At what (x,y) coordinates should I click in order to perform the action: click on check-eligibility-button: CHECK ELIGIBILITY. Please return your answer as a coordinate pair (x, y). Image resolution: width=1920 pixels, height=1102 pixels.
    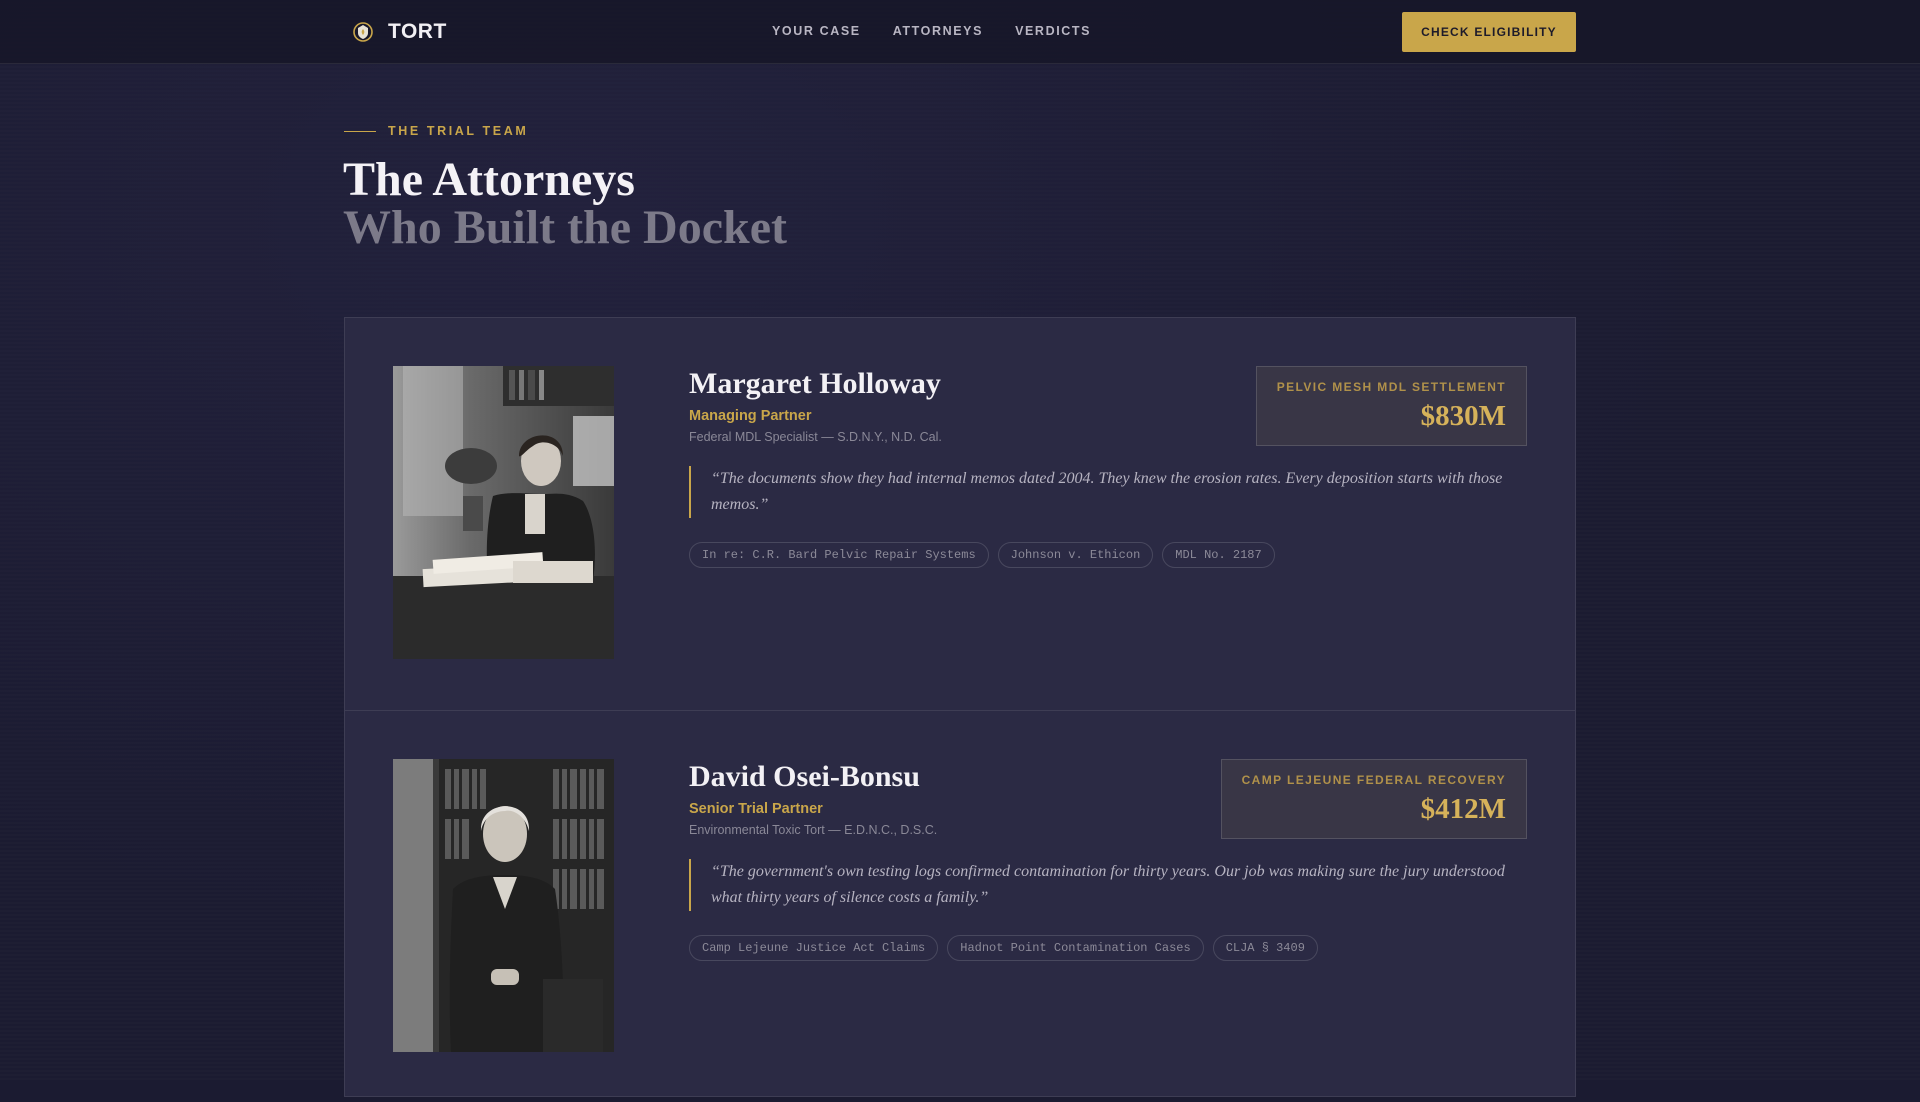
    Looking at the image, I should click on (1489, 32).